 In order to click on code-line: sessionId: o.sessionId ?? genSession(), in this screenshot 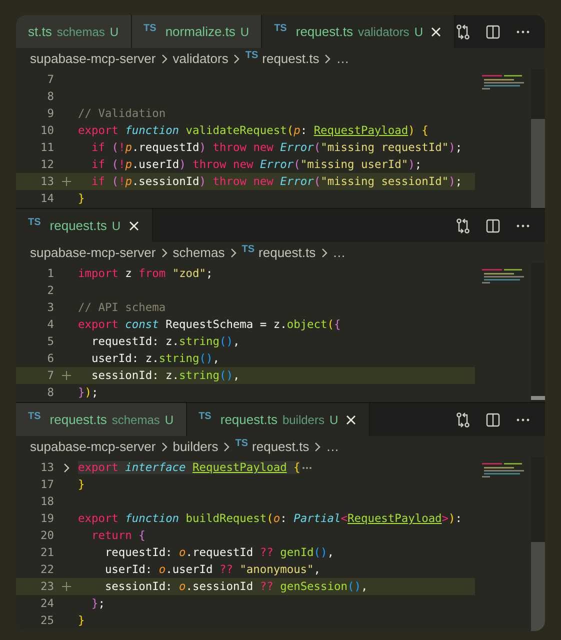, I will do `click(236, 586)`.